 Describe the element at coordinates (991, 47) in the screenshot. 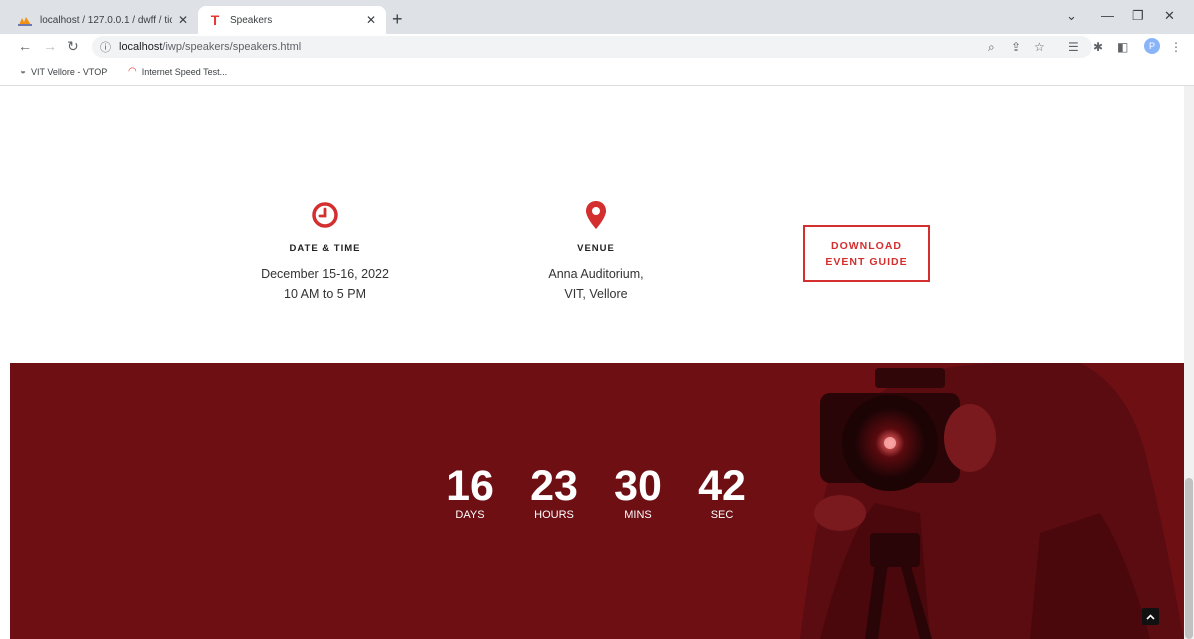

I see `zoom-icon: ⌕` at that location.